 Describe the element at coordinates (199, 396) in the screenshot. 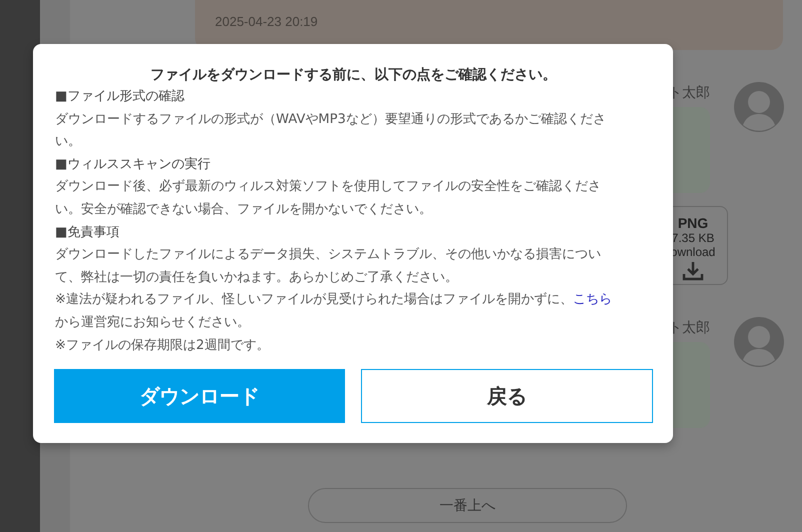

I see `download-button: ダウンロード` at that location.